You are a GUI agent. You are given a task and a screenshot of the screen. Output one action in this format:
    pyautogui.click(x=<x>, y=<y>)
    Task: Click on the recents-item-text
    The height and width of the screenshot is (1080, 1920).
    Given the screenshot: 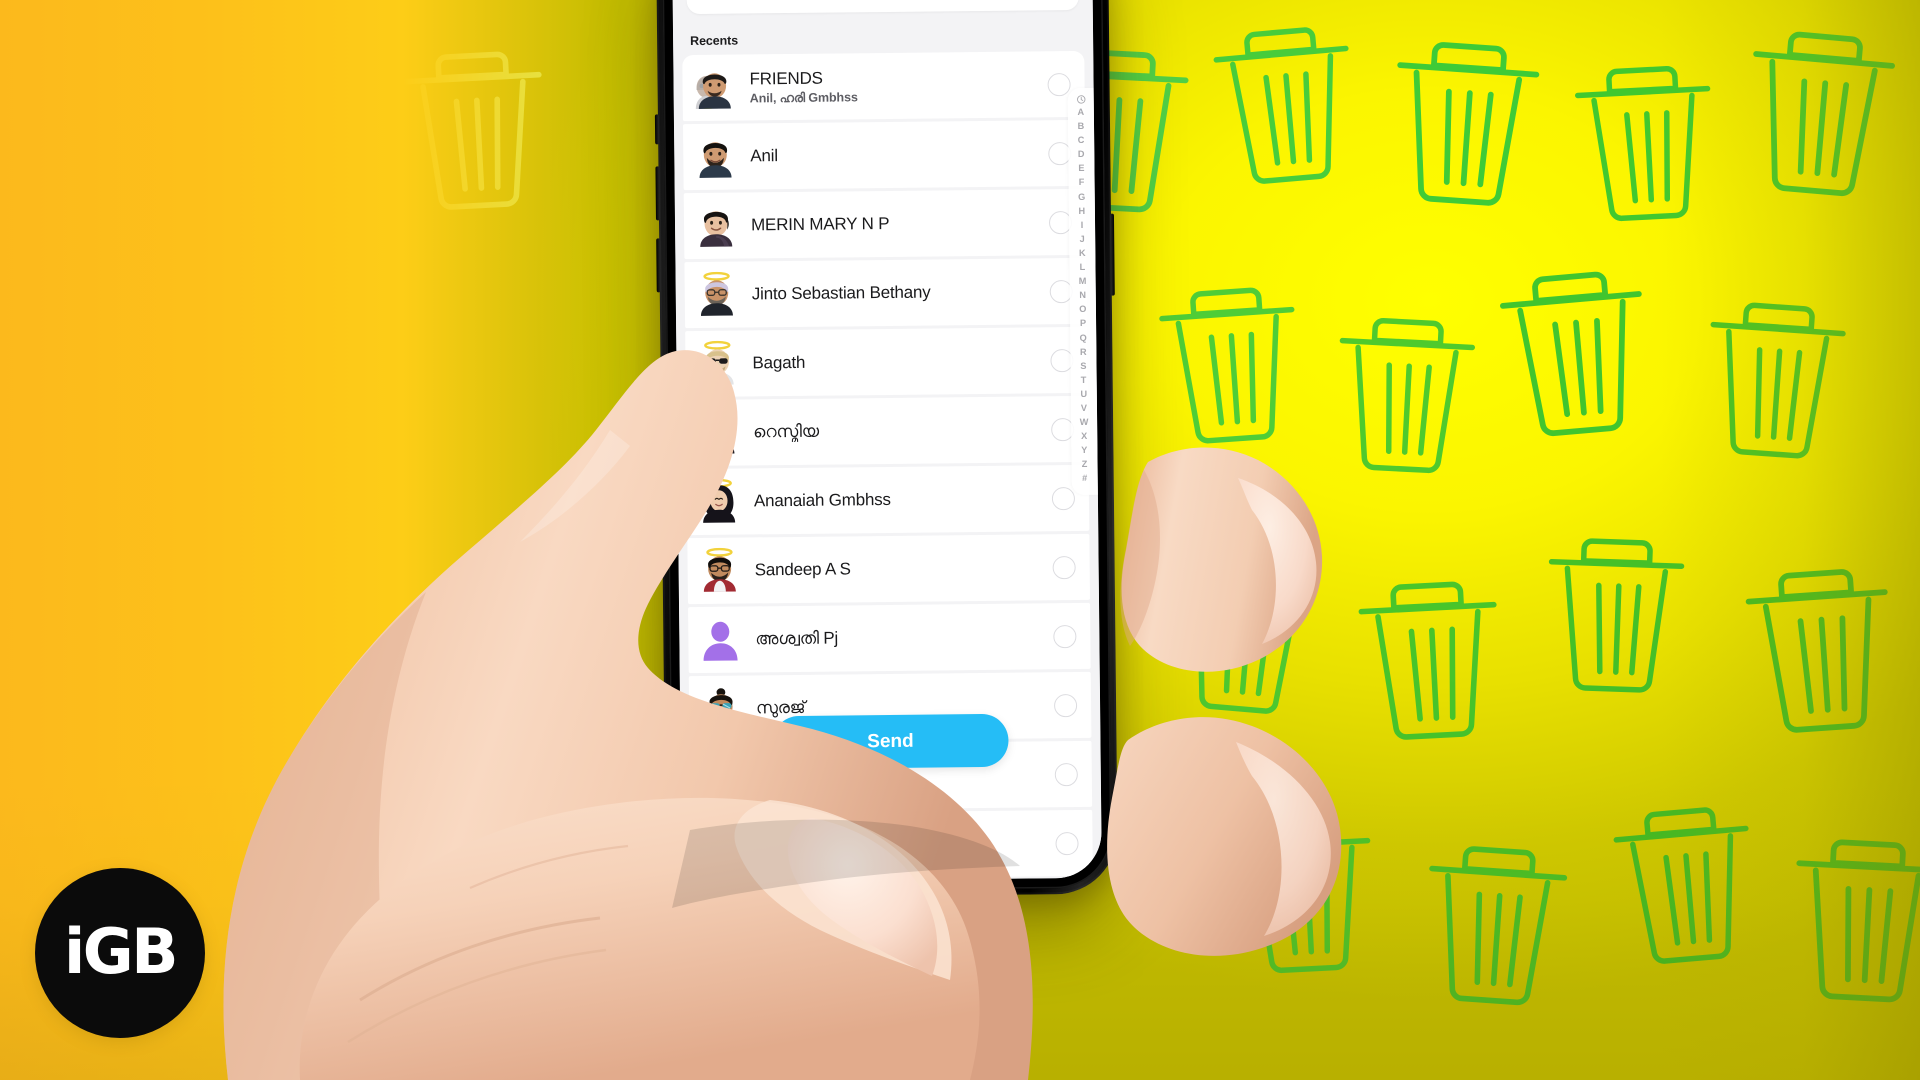 What is the action you would take?
    pyautogui.click(x=907, y=844)
    